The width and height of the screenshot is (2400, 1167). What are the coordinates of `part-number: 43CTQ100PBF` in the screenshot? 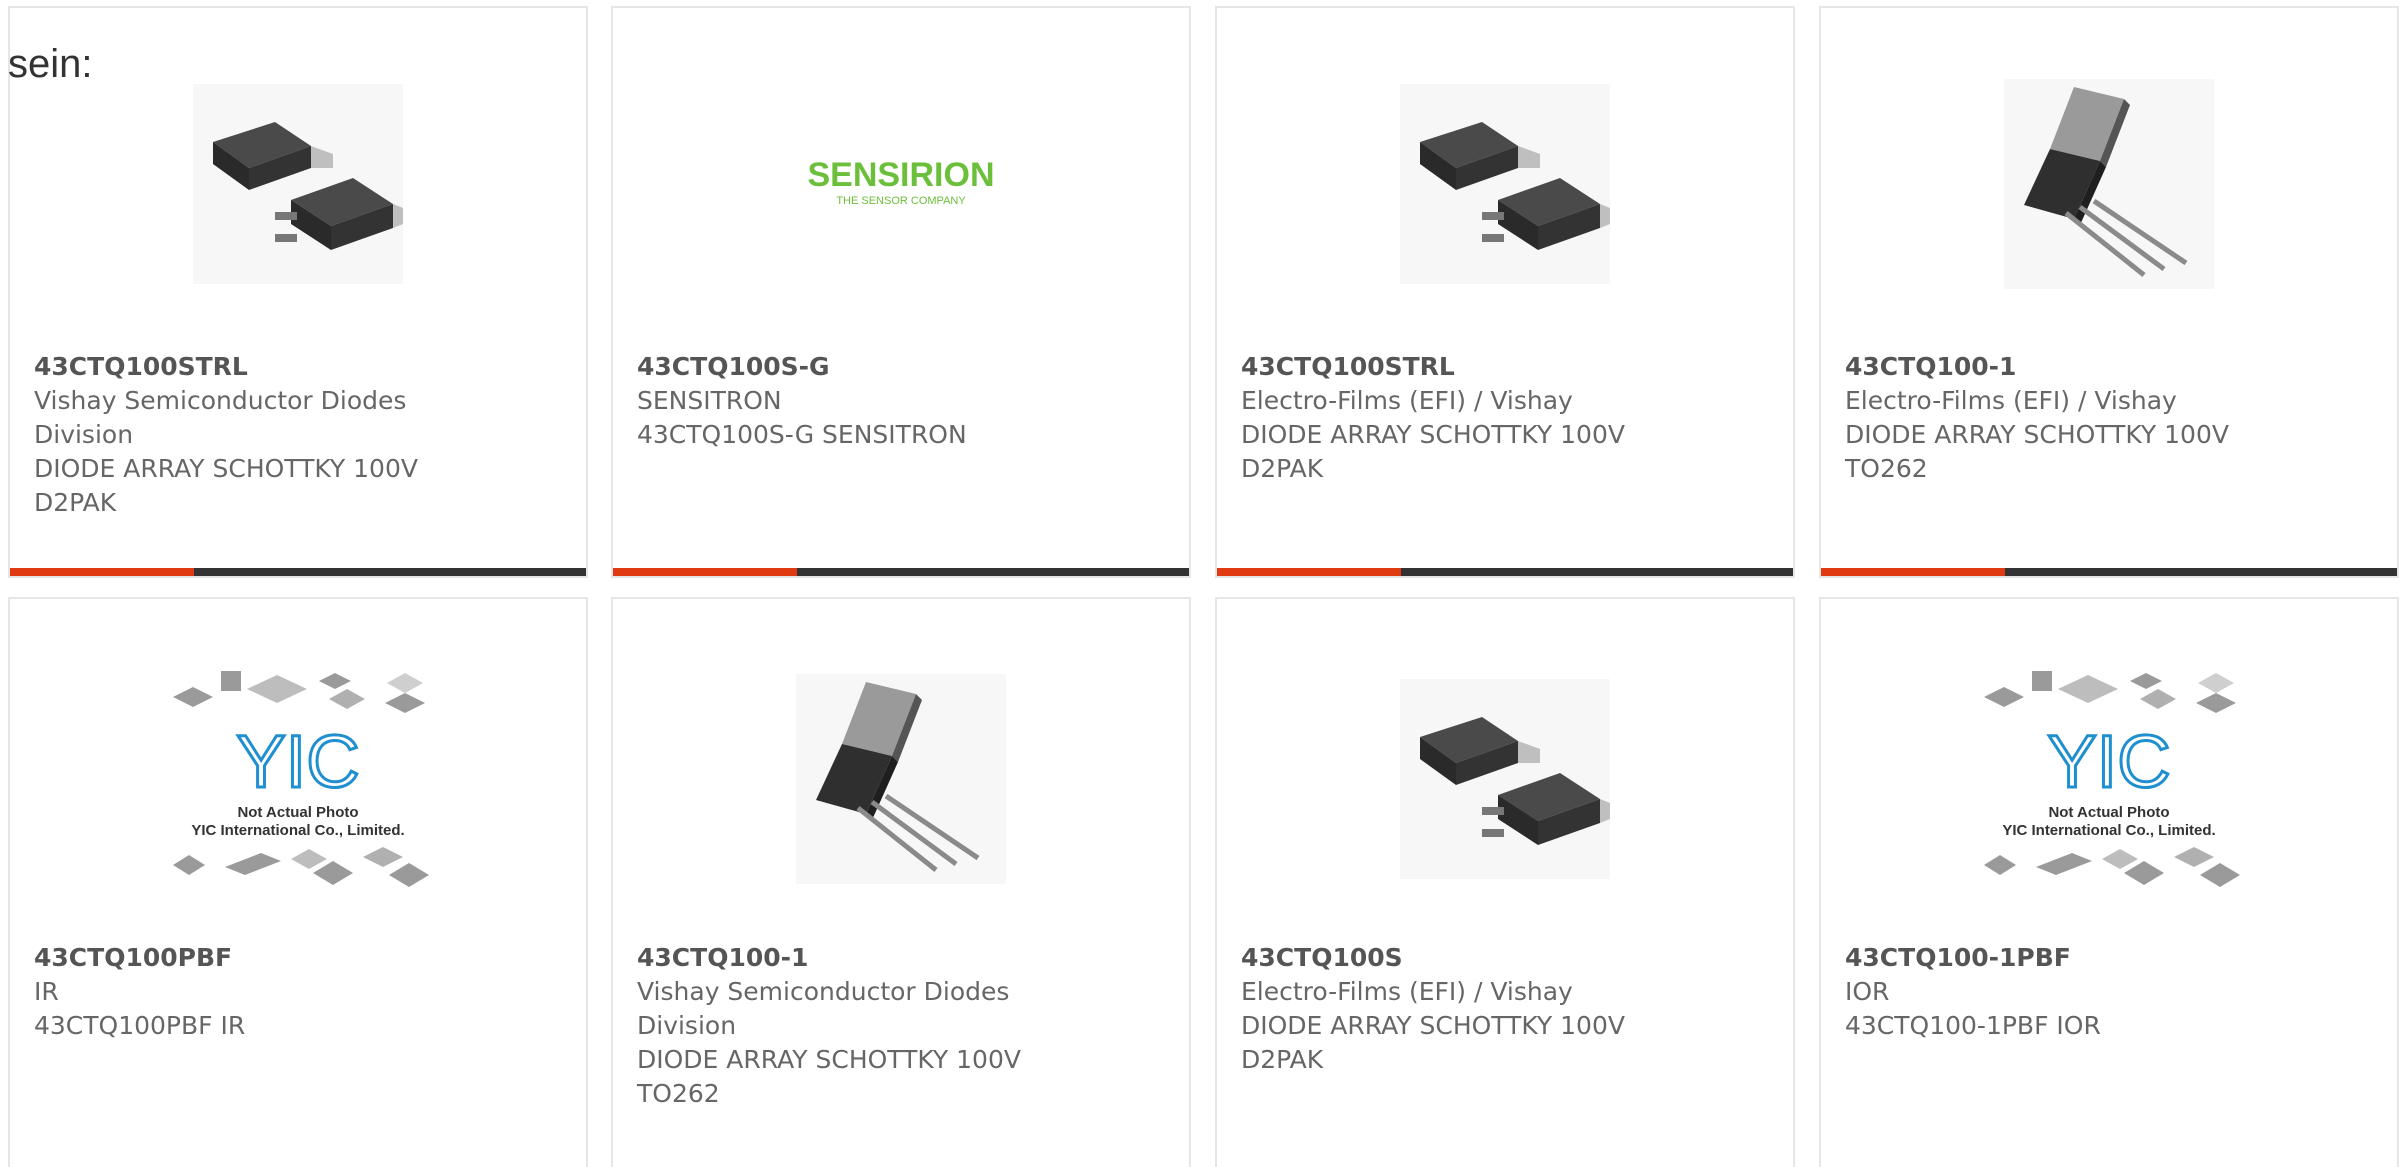 It's located at (300, 958).